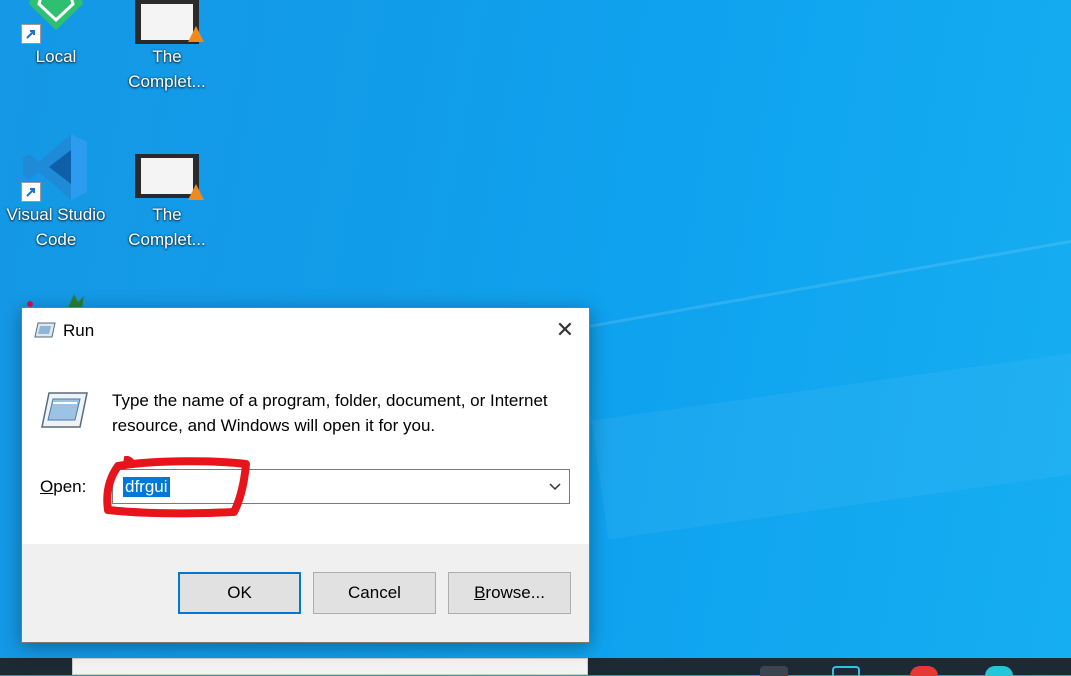 This screenshot has height=676, width=1071. Describe the element at coordinates (341, 486) in the screenshot. I see `open-combobox: dfrgui` at that location.